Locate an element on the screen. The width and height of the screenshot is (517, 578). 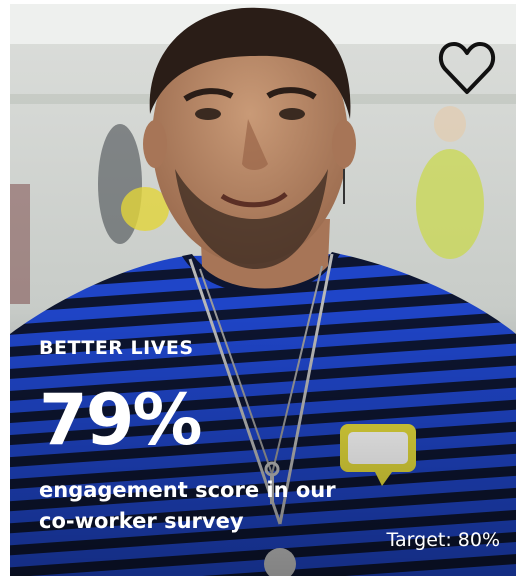
heart-outline-icon is located at coordinates (467, 68).